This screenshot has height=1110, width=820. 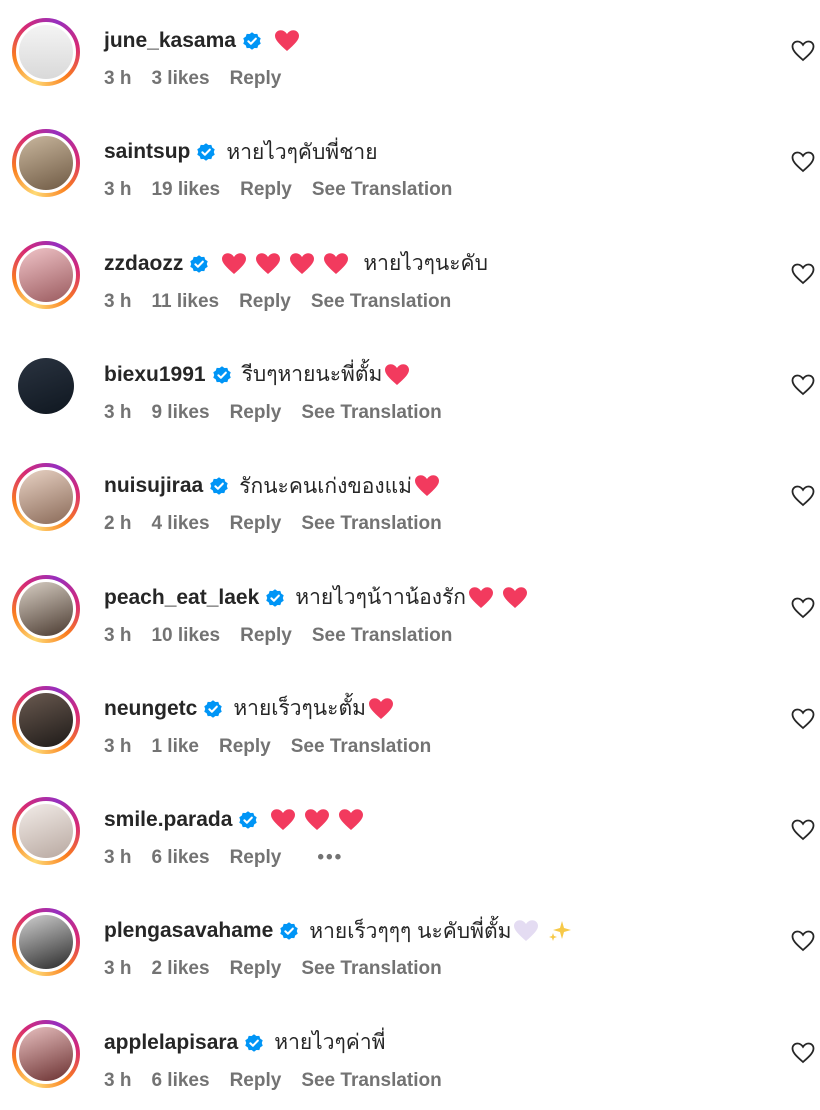 What do you see at coordinates (143, 264) in the screenshot?
I see `username: zzdaozz` at bounding box center [143, 264].